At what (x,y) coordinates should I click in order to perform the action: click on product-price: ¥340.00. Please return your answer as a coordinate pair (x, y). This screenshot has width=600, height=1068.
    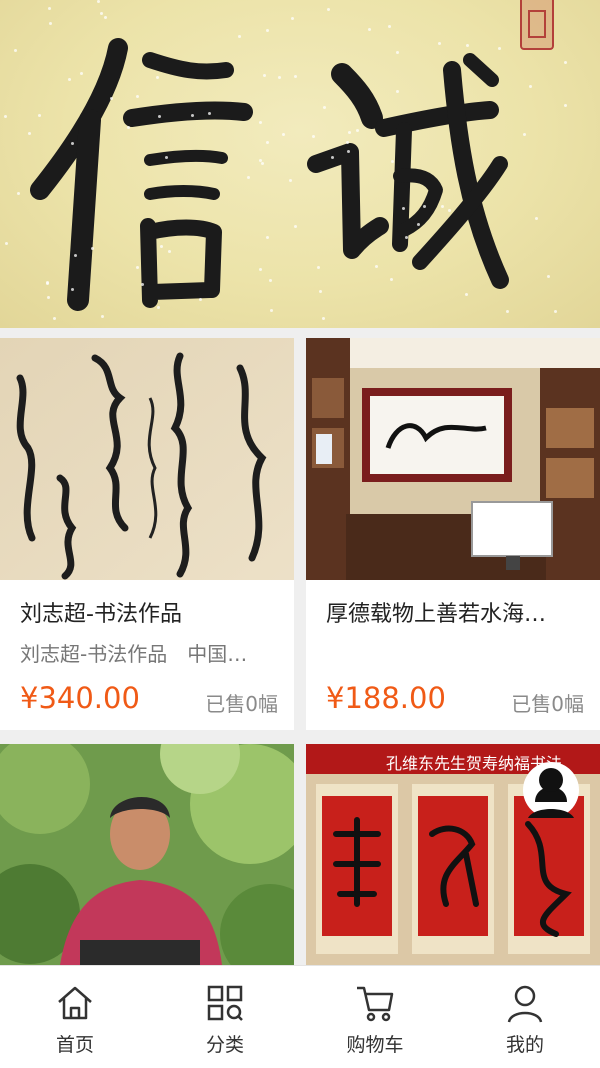
    Looking at the image, I should click on (80, 698).